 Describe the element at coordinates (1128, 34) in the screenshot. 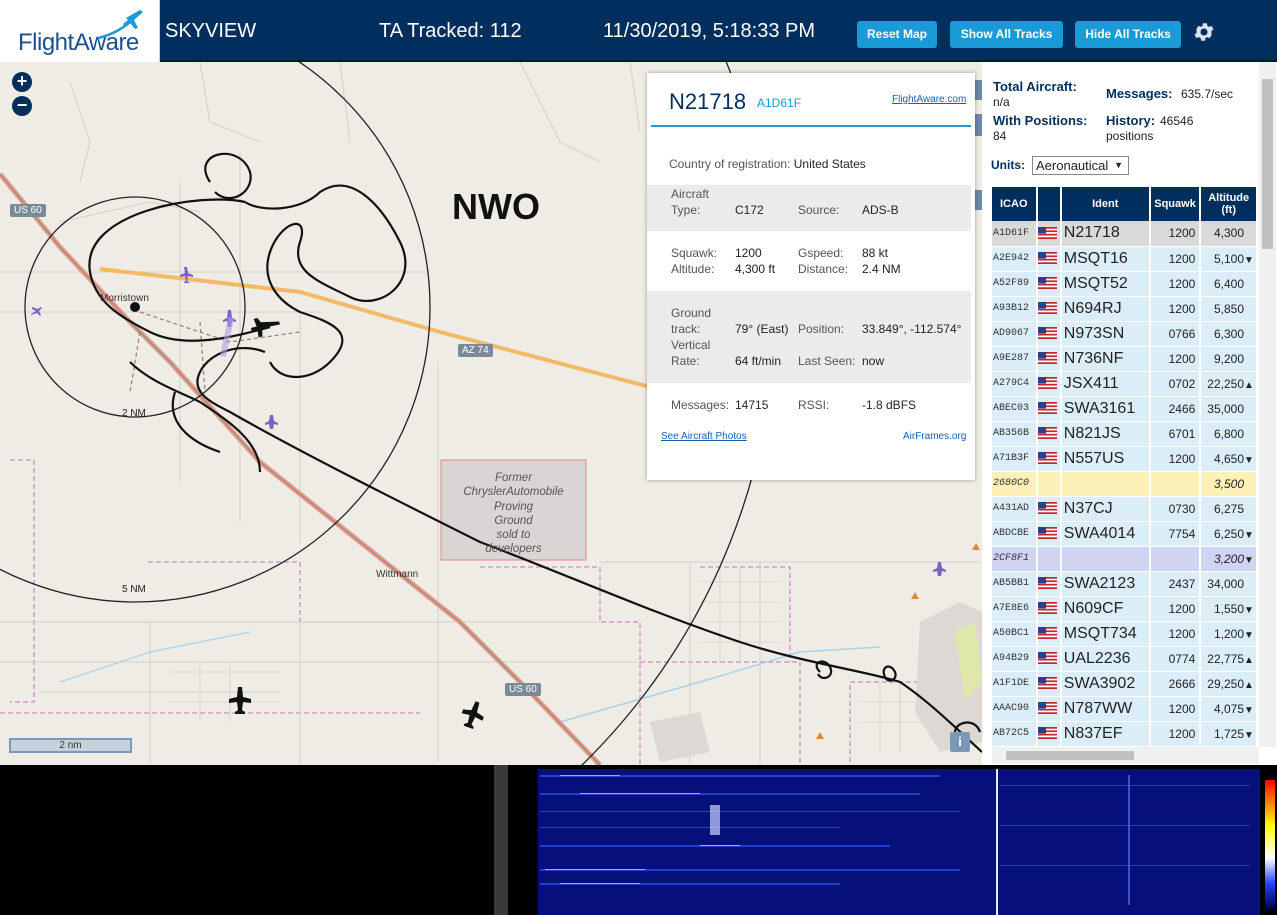

I see `hide-all-tracks-button: Hide All Tracks` at that location.